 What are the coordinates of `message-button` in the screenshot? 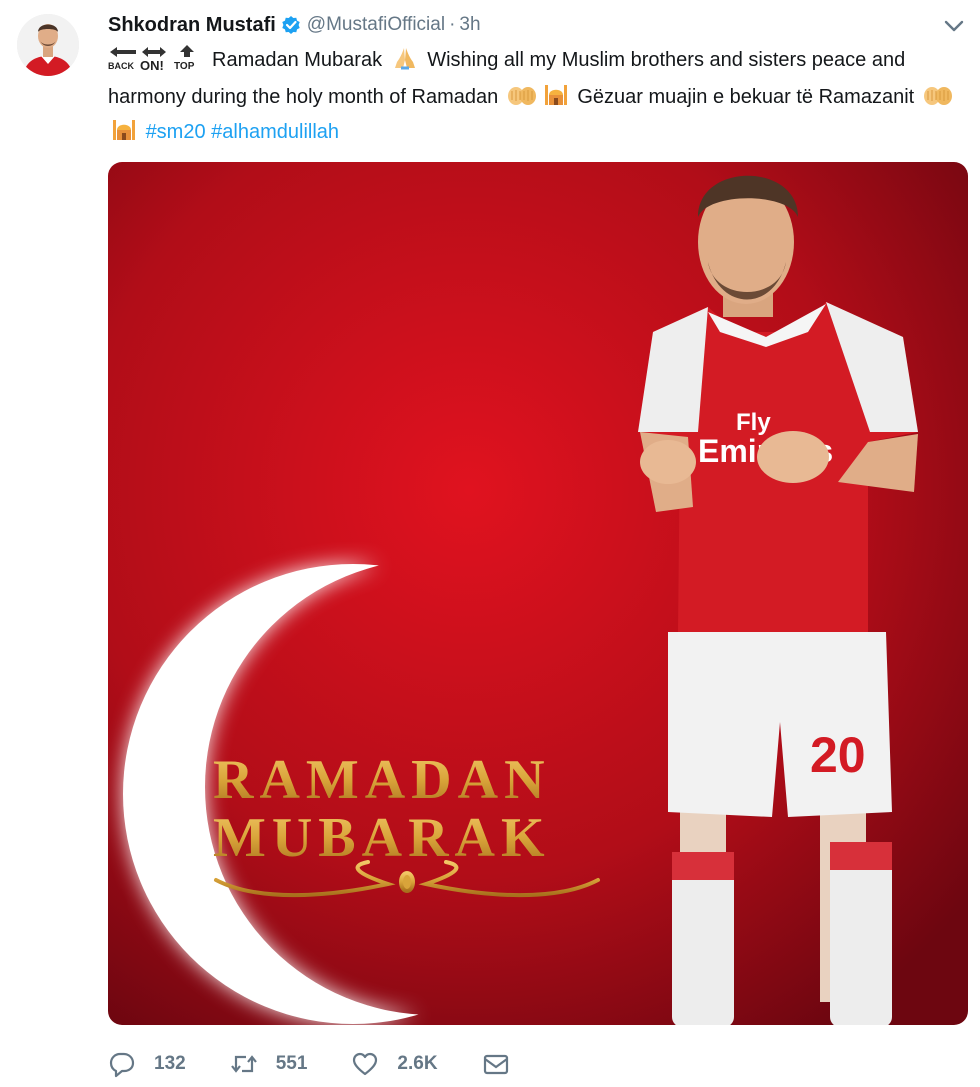 It's located at (496, 1064).